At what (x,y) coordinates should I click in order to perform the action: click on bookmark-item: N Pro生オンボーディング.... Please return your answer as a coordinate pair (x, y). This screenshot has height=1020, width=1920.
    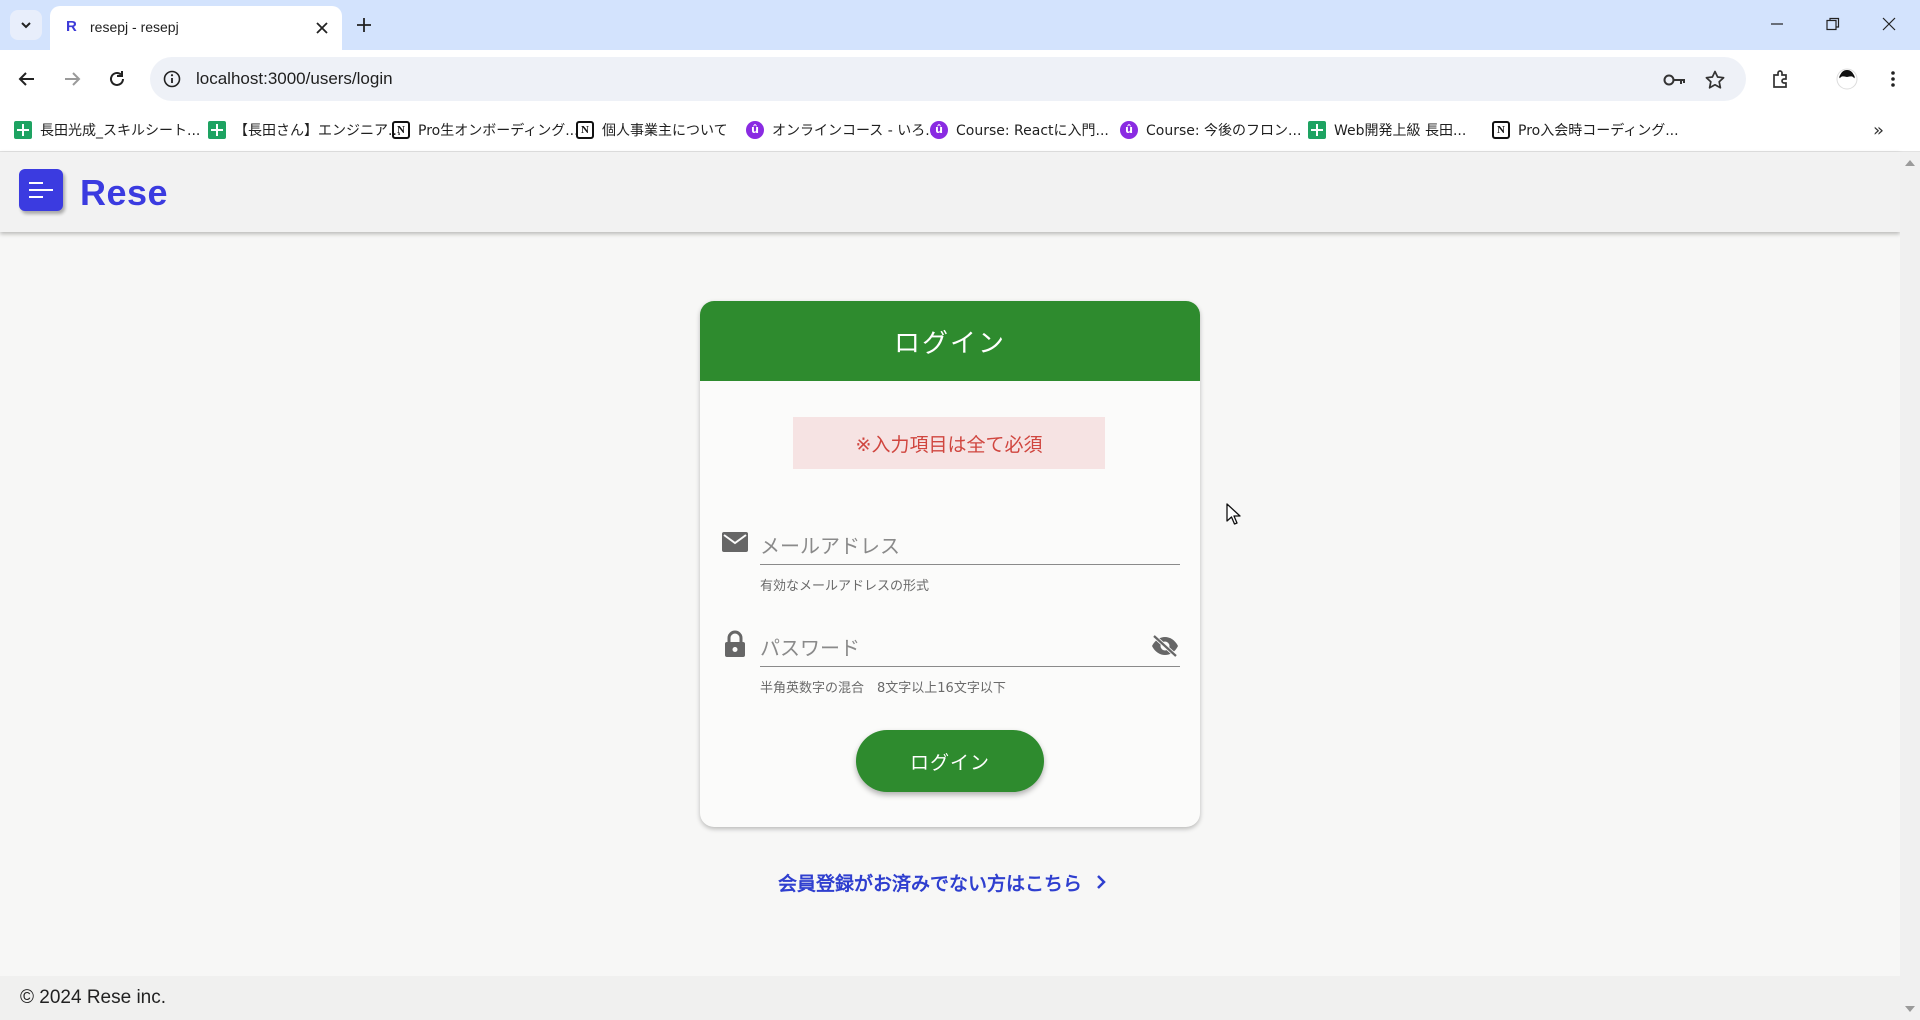
    Looking at the image, I should click on (485, 130).